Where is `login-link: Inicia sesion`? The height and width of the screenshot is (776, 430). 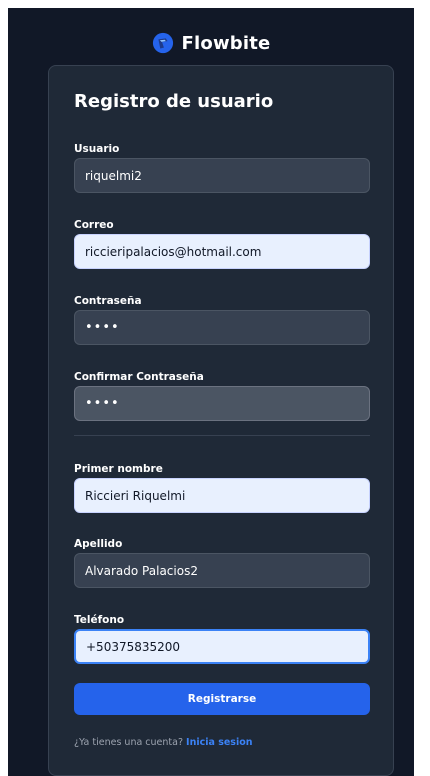
login-link: Inicia sesion is located at coordinates (219, 742).